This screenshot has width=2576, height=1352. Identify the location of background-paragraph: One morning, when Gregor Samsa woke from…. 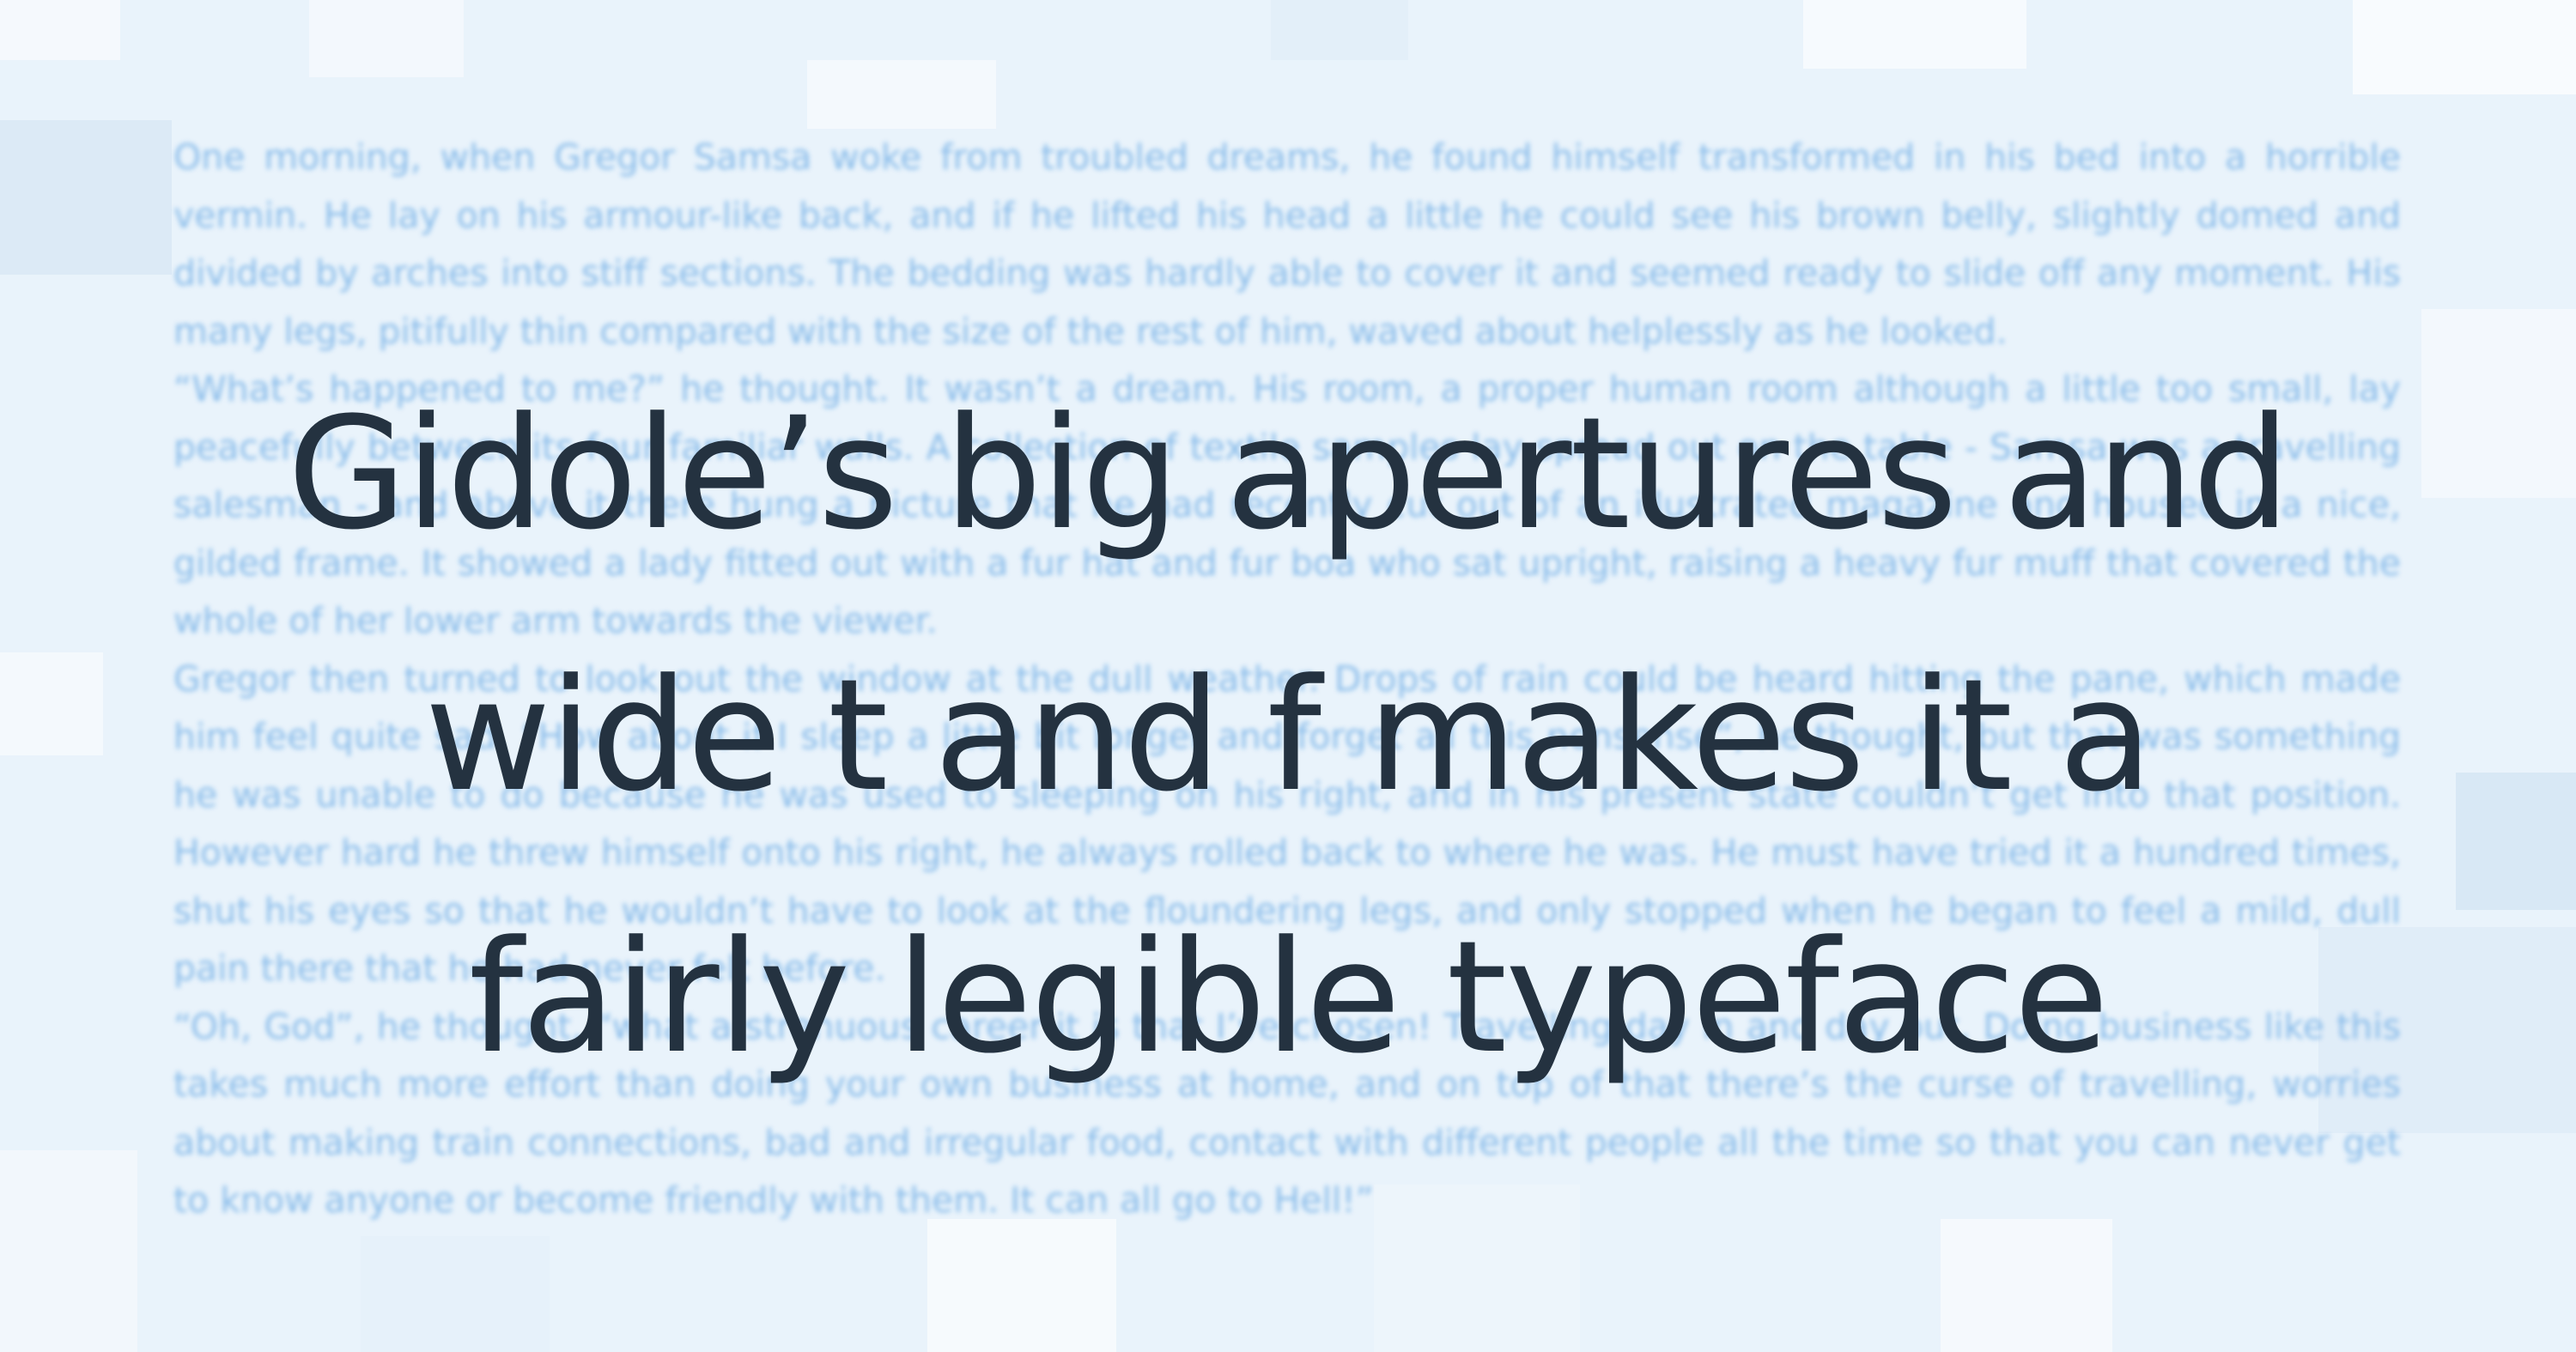
(1287, 244).